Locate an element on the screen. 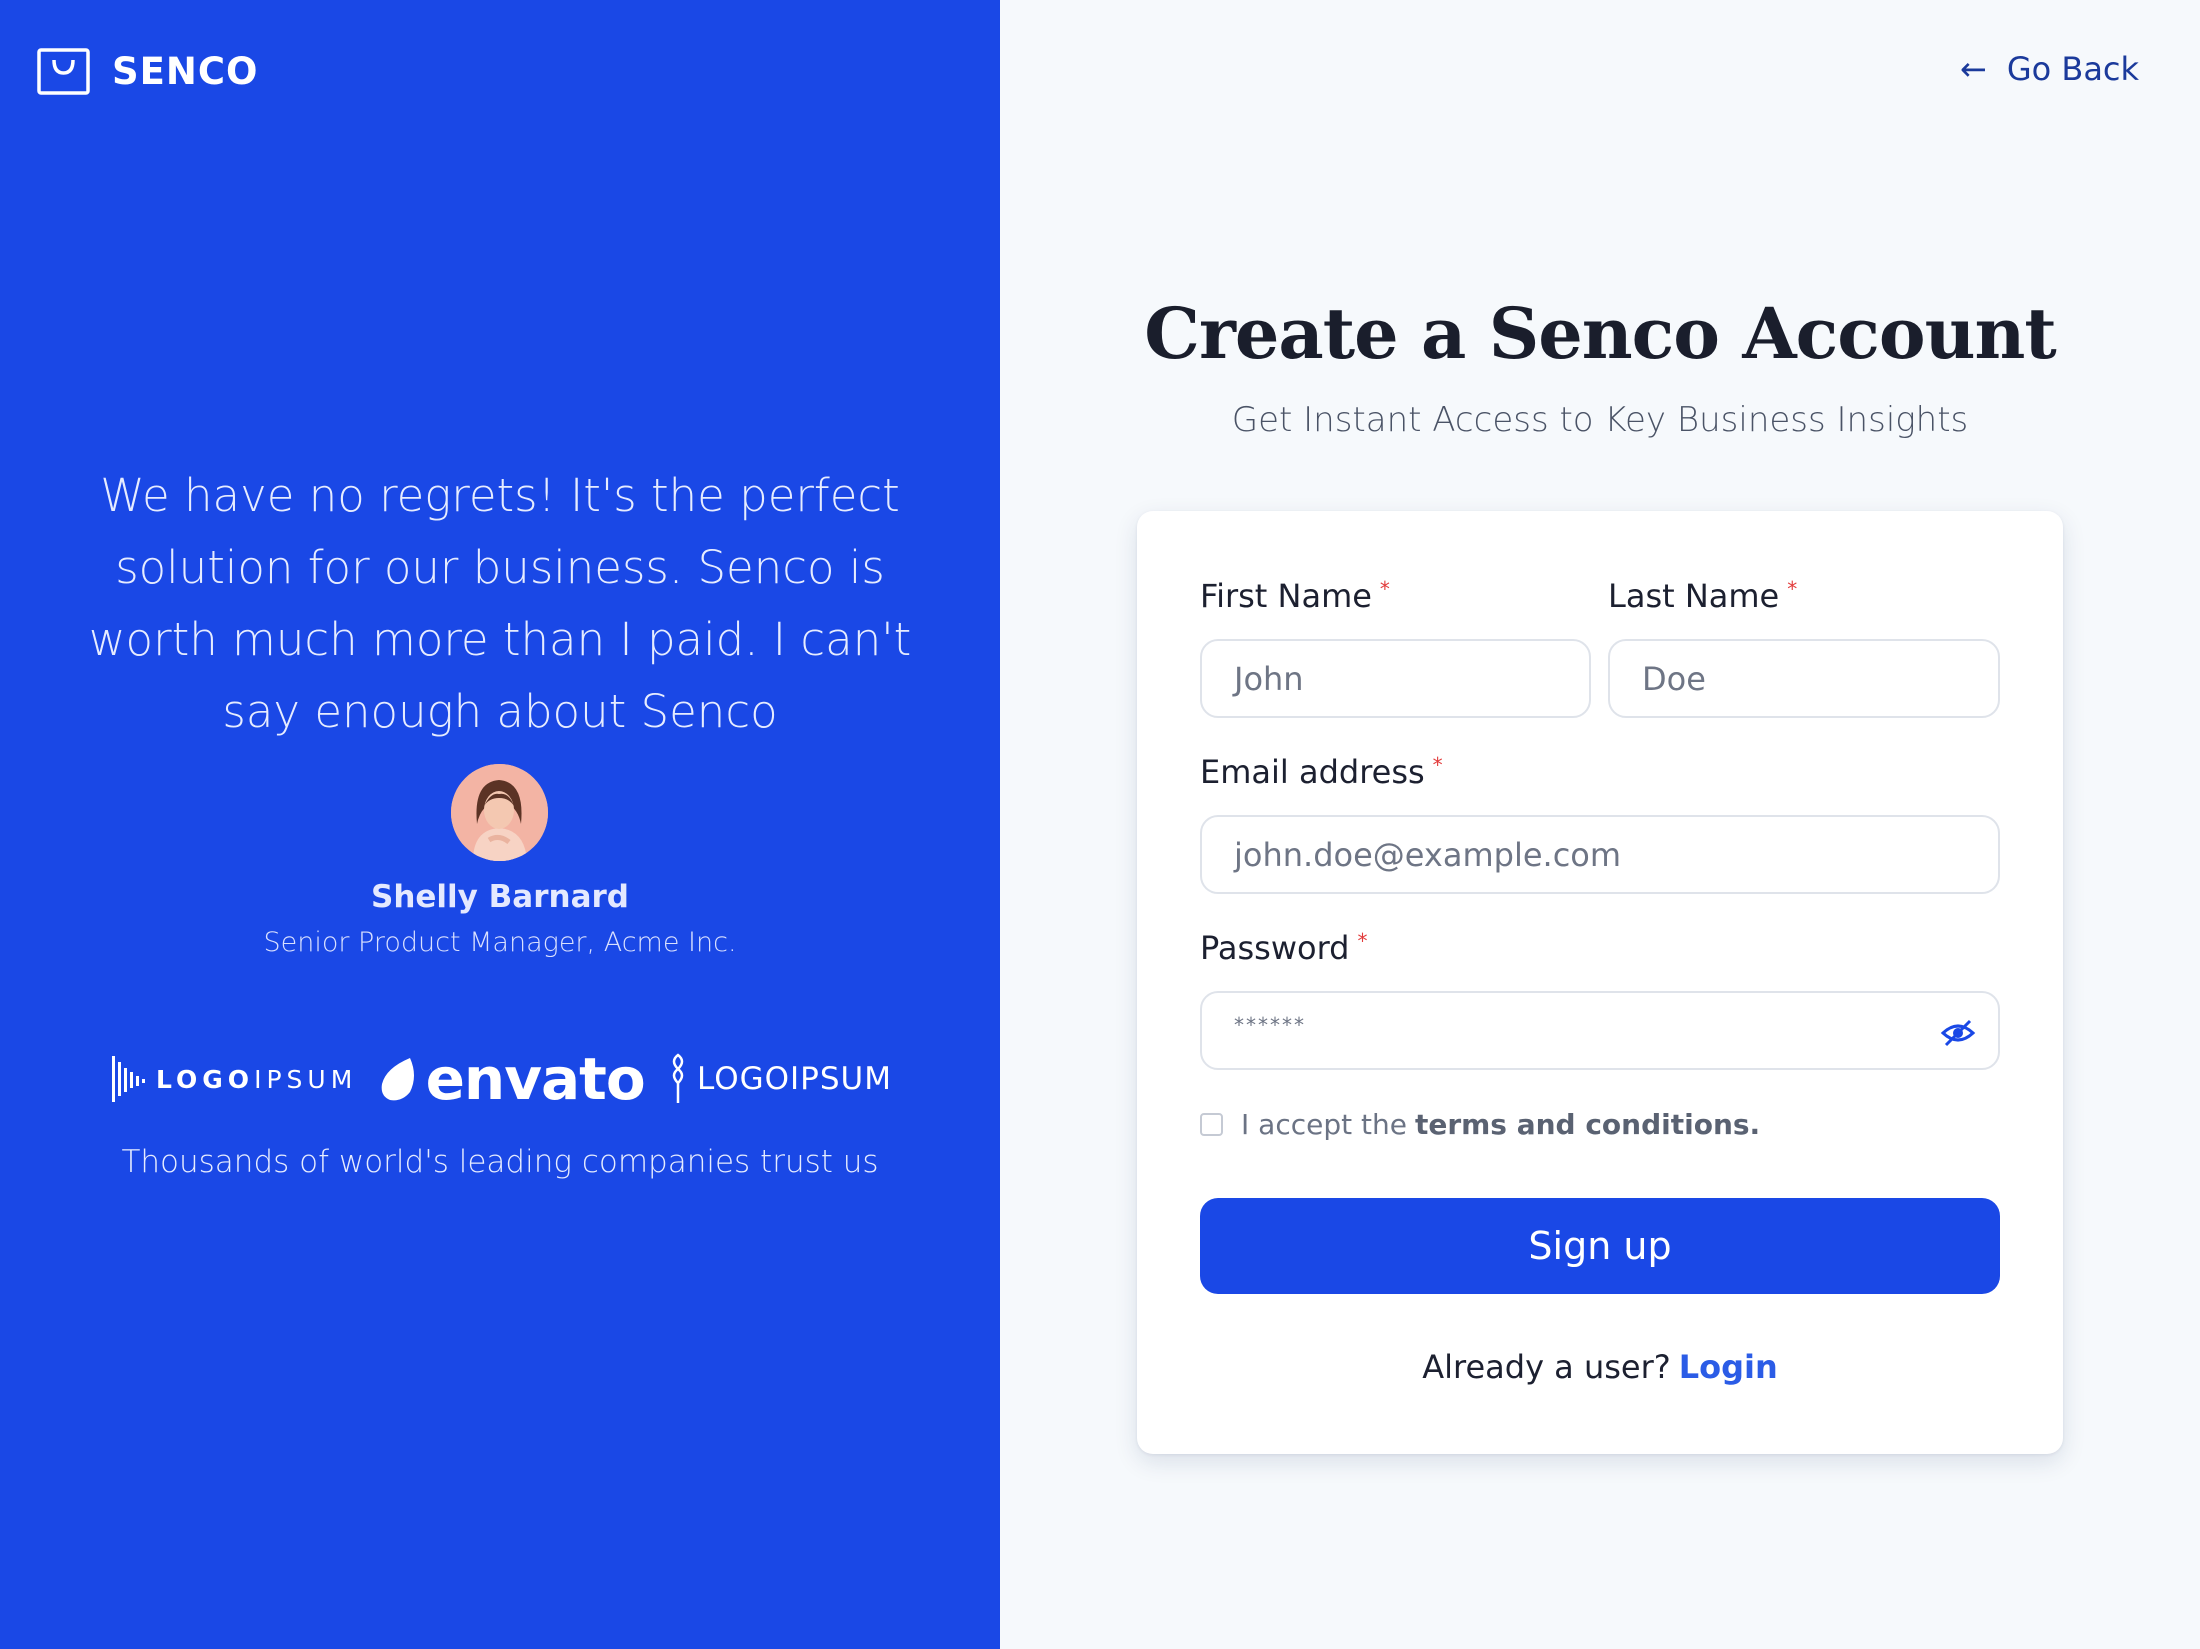 The image size is (2200, 1649). terms-link: terms and conditions. is located at coordinates (1587, 1124).